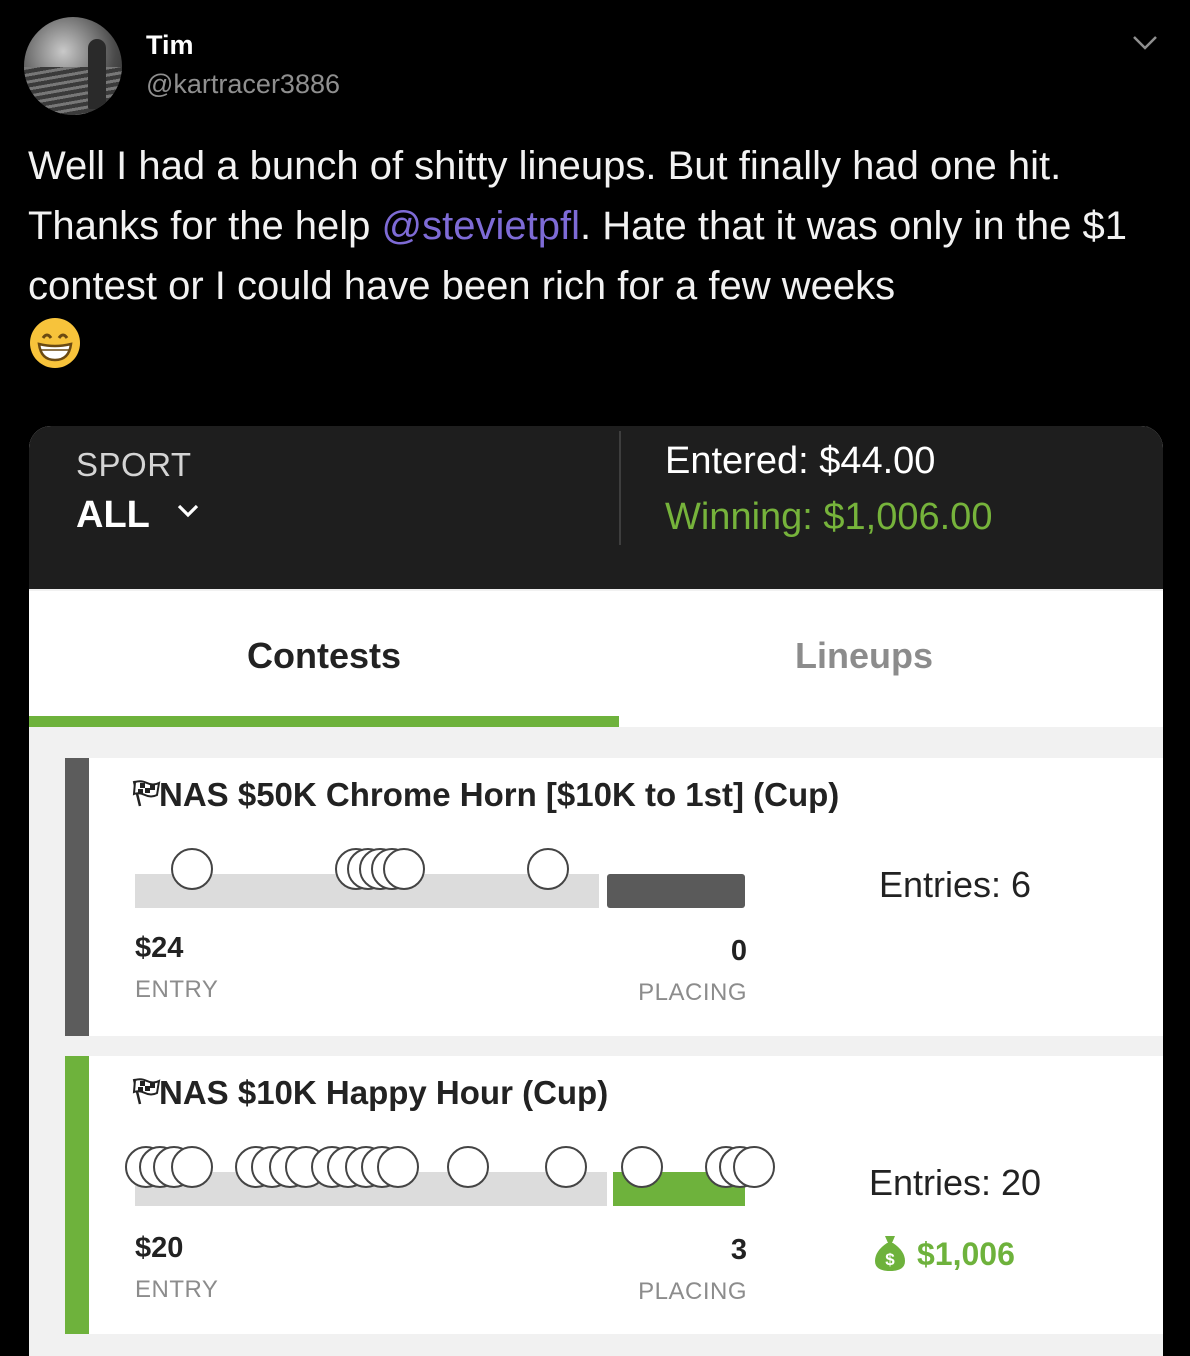 Image resolution: width=1190 pixels, height=1356 pixels. What do you see at coordinates (324, 721) in the screenshot?
I see `active-tab-indicator` at bounding box center [324, 721].